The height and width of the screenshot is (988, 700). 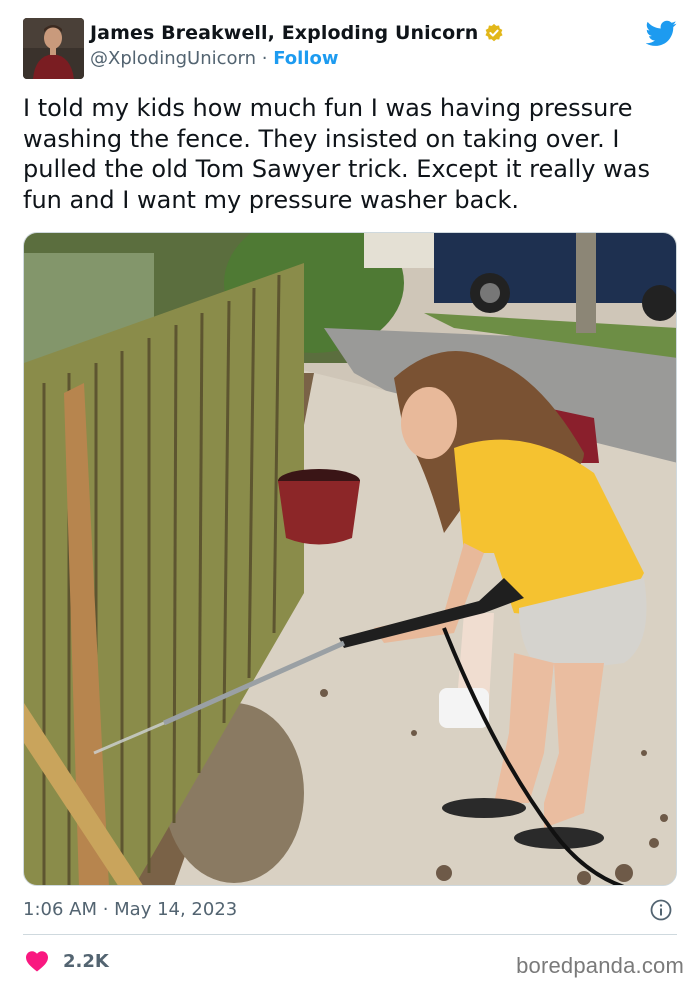 What do you see at coordinates (173, 58) in the screenshot?
I see `author-handle: @XplodingUnicorn` at bounding box center [173, 58].